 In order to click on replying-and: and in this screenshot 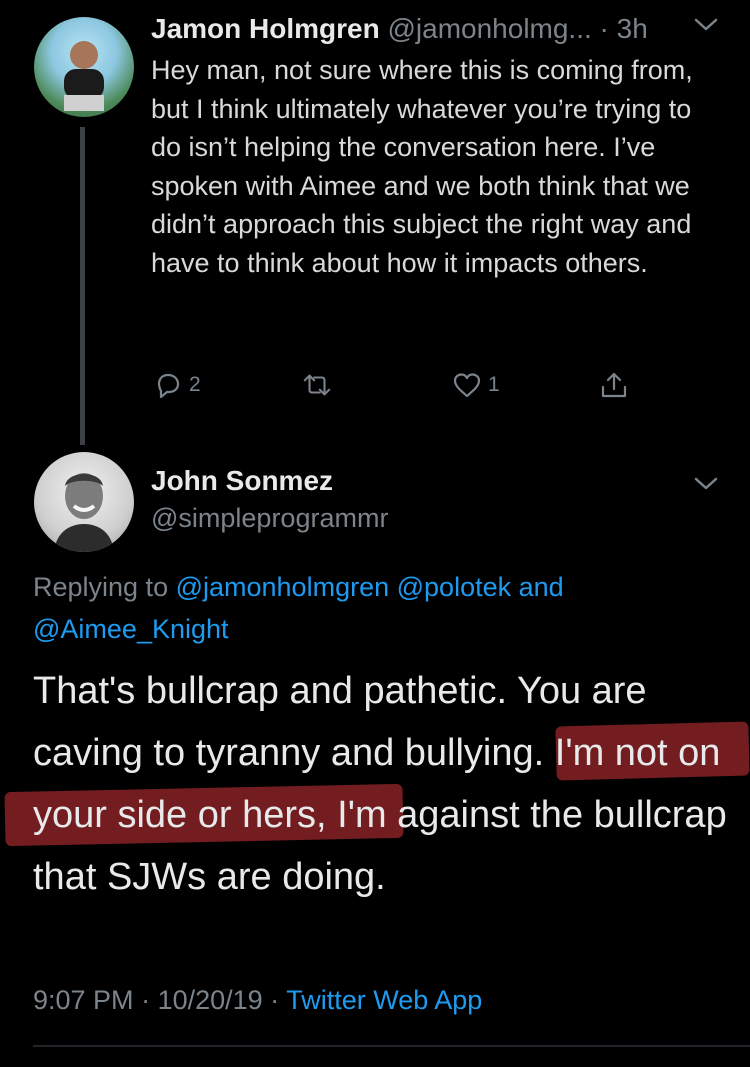, I will do `click(537, 587)`.